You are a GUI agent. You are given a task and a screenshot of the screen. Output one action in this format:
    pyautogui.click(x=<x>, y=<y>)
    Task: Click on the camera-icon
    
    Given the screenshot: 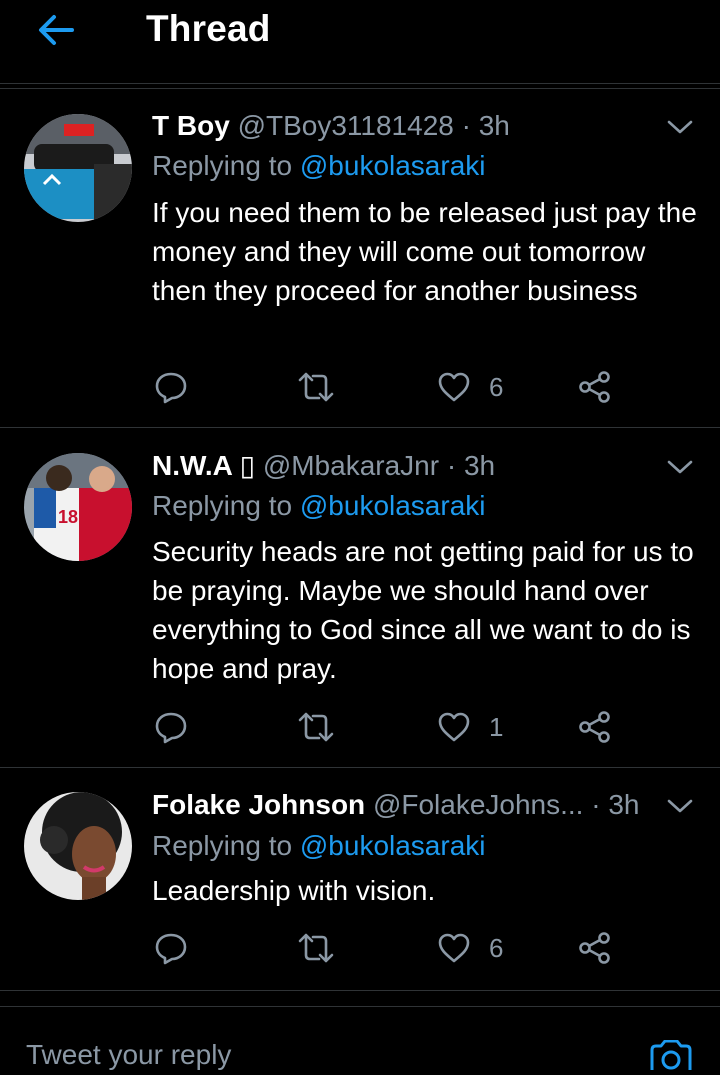 What is the action you would take?
    pyautogui.click(x=671, y=1054)
    